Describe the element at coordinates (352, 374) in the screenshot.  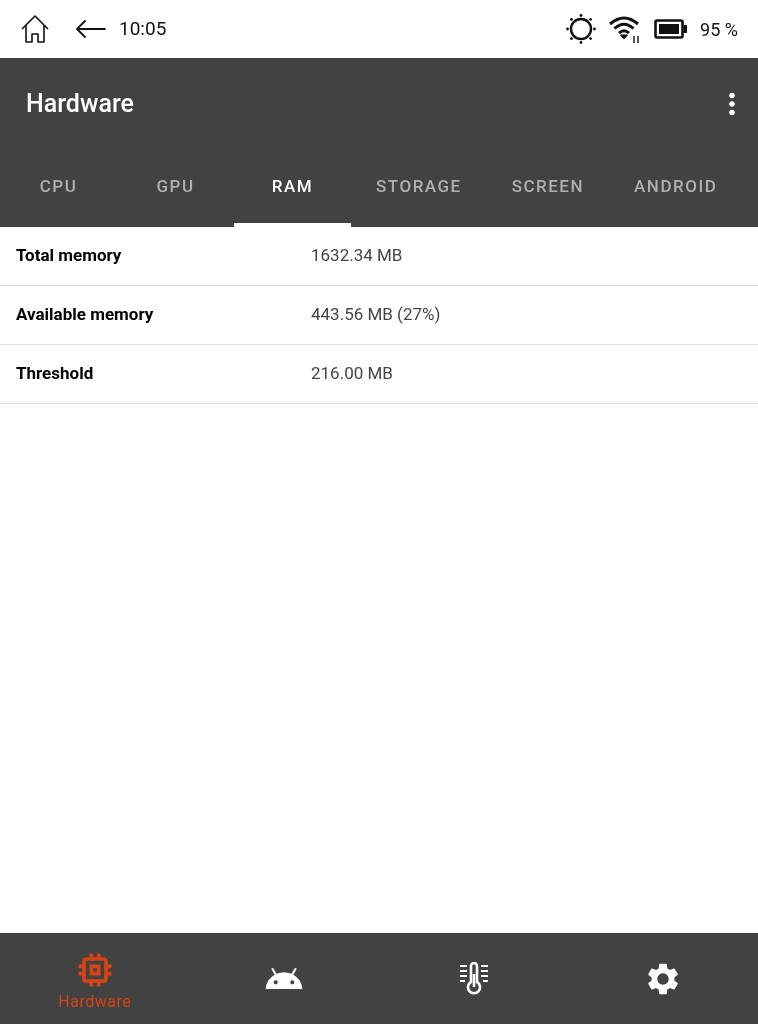
I see `row-value: 216.00 MB` at that location.